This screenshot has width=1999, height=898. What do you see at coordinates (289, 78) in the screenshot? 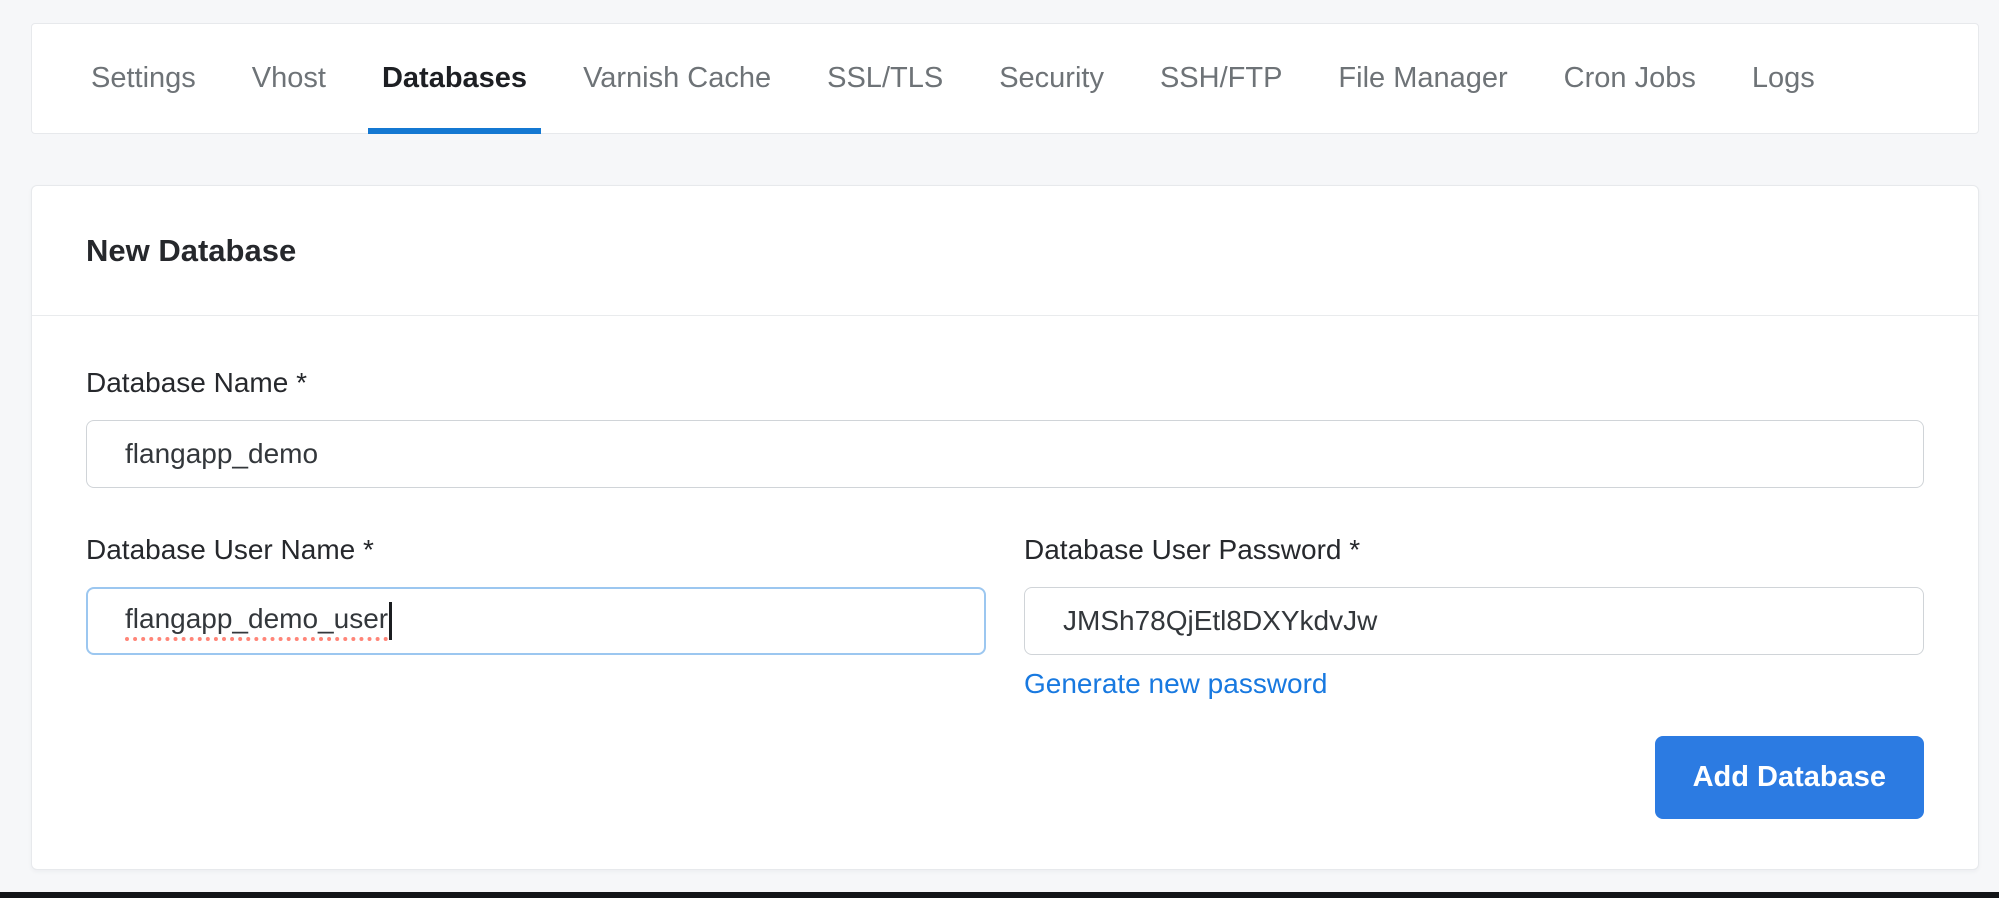
I see `tab-vhost: Vhost` at bounding box center [289, 78].